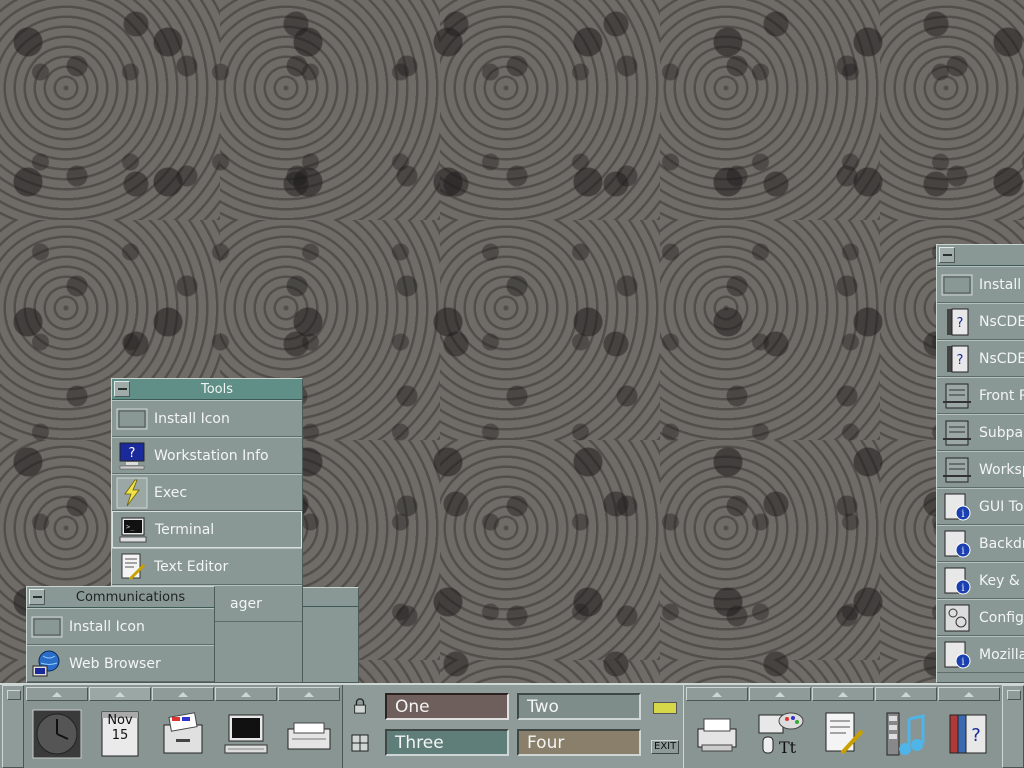 The width and height of the screenshot is (1024, 768). I want to click on right-item-configure: Configu, so click(980, 617).